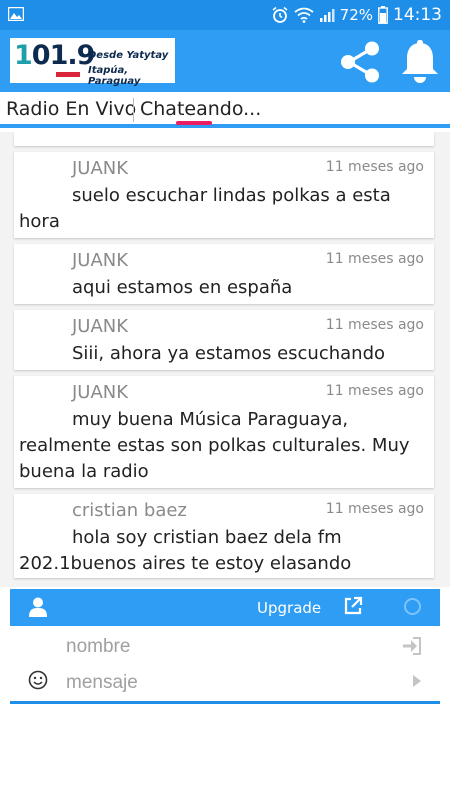  What do you see at coordinates (114, 76) in the screenshot?
I see `logo-tagline-2: Itapúa, Paraguay` at bounding box center [114, 76].